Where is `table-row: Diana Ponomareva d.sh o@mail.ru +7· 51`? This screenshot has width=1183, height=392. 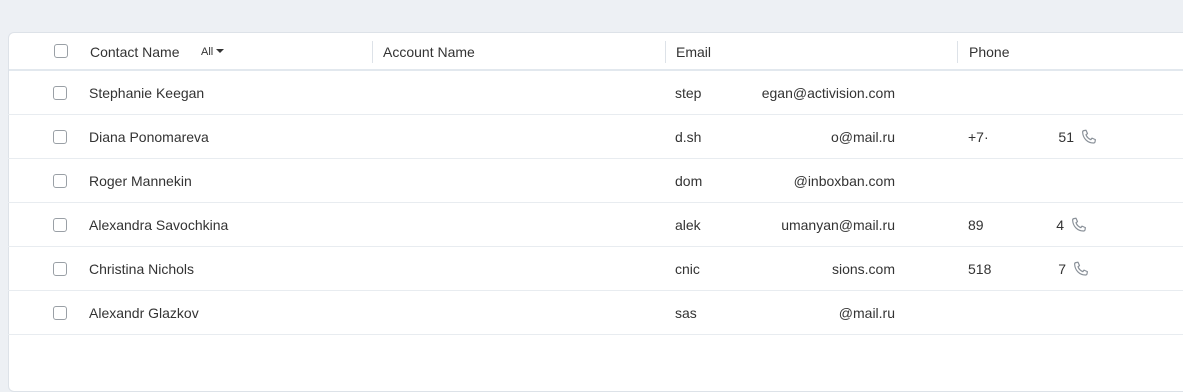 table-row: Diana Ponomareva d.sh o@mail.ru +7· 51 is located at coordinates (595, 137).